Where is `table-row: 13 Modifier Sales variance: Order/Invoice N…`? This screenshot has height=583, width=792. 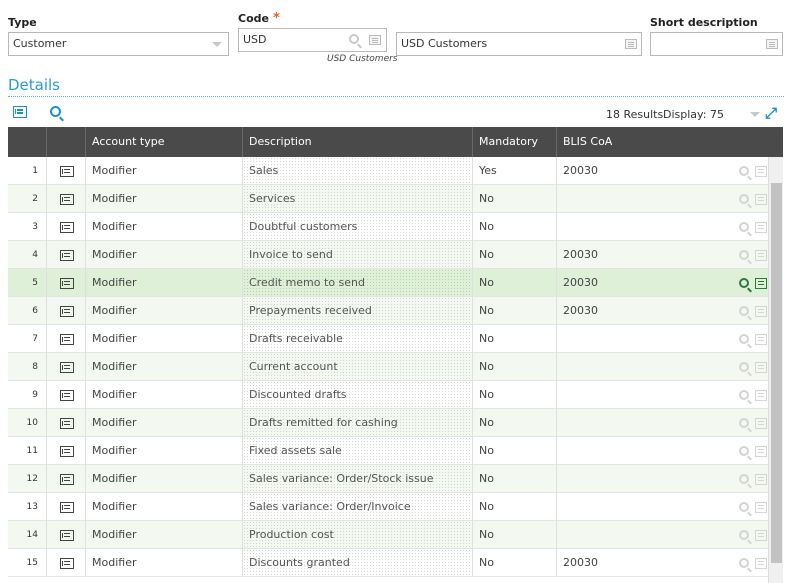 table-row: 13 Modifier Sales variance: Order/Invoice N… is located at coordinates (388, 507).